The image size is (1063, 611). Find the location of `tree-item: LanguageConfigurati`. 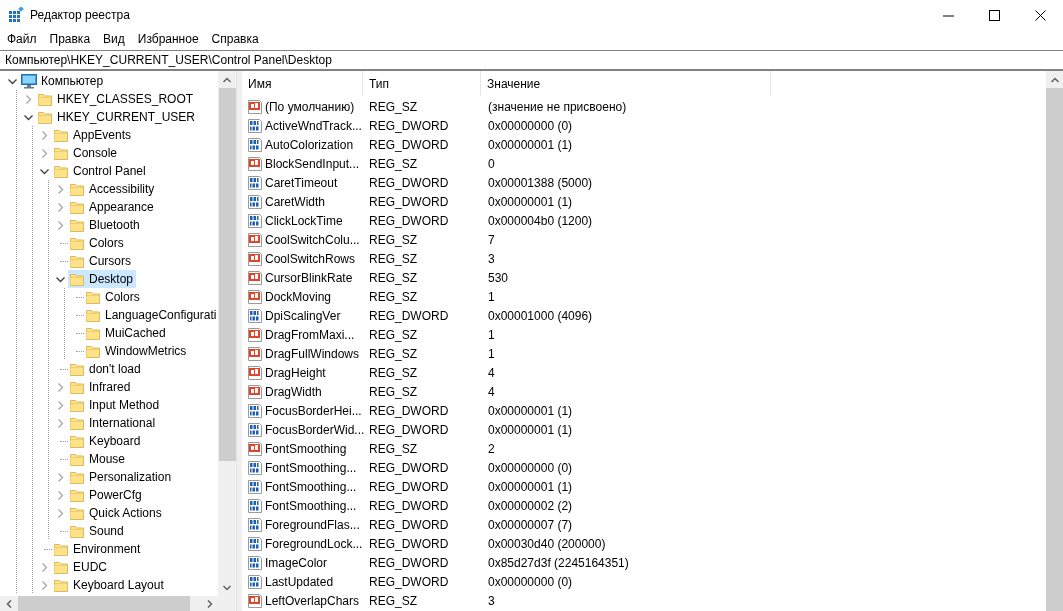

tree-item: LanguageConfigurati is located at coordinates (151, 315).